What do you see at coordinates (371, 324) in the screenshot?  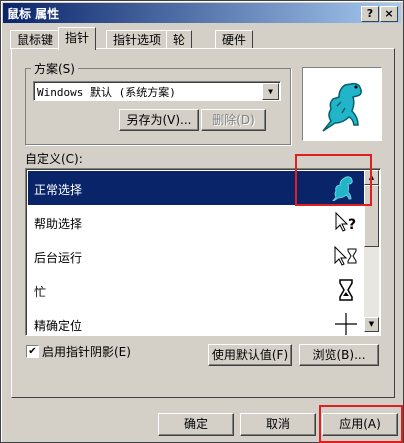 I see `scroll-down-icon: ▼` at bounding box center [371, 324].